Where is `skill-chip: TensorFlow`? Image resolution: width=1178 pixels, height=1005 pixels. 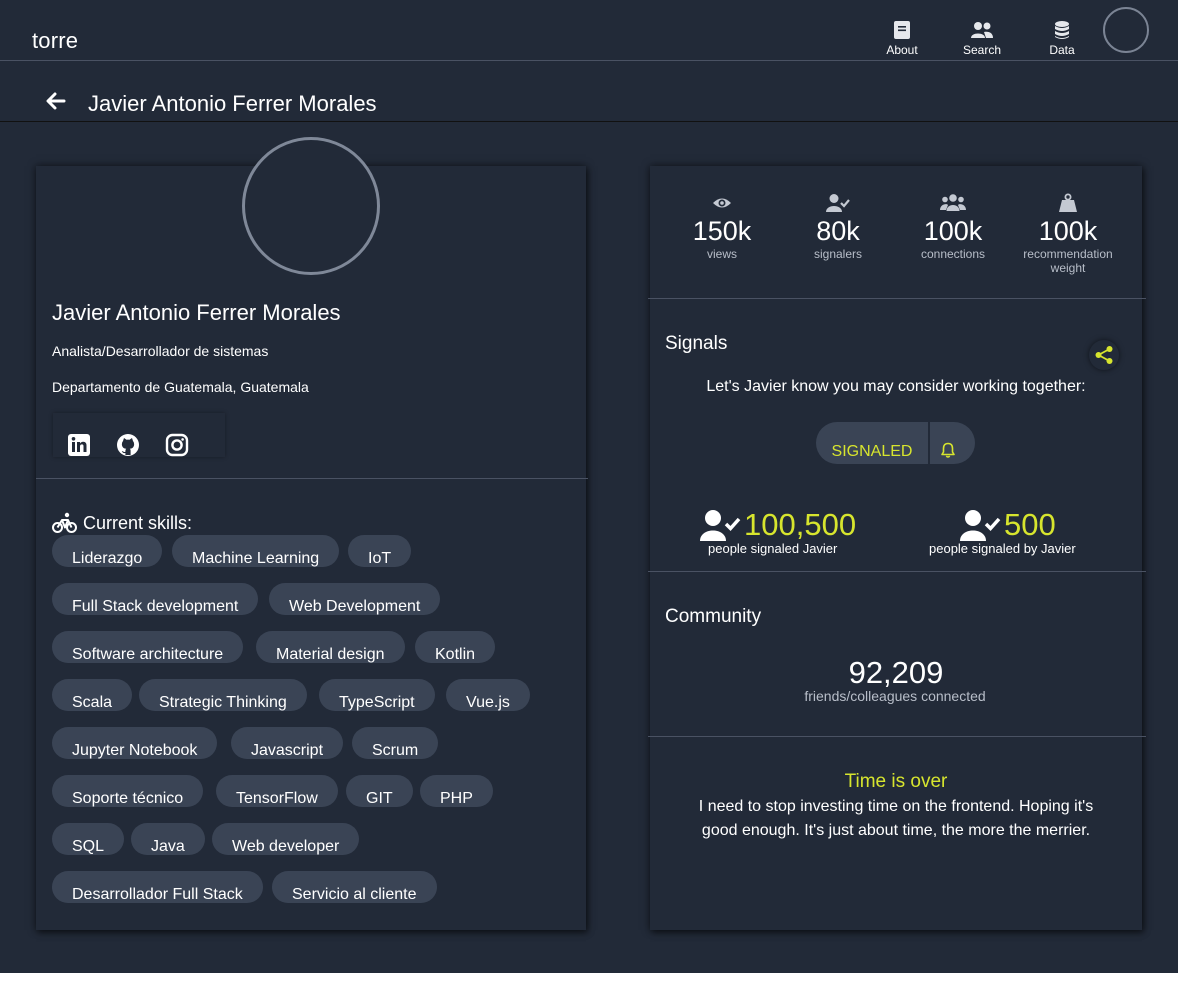 skill-chip: TensorFlow is located at coordinates (277, 791).